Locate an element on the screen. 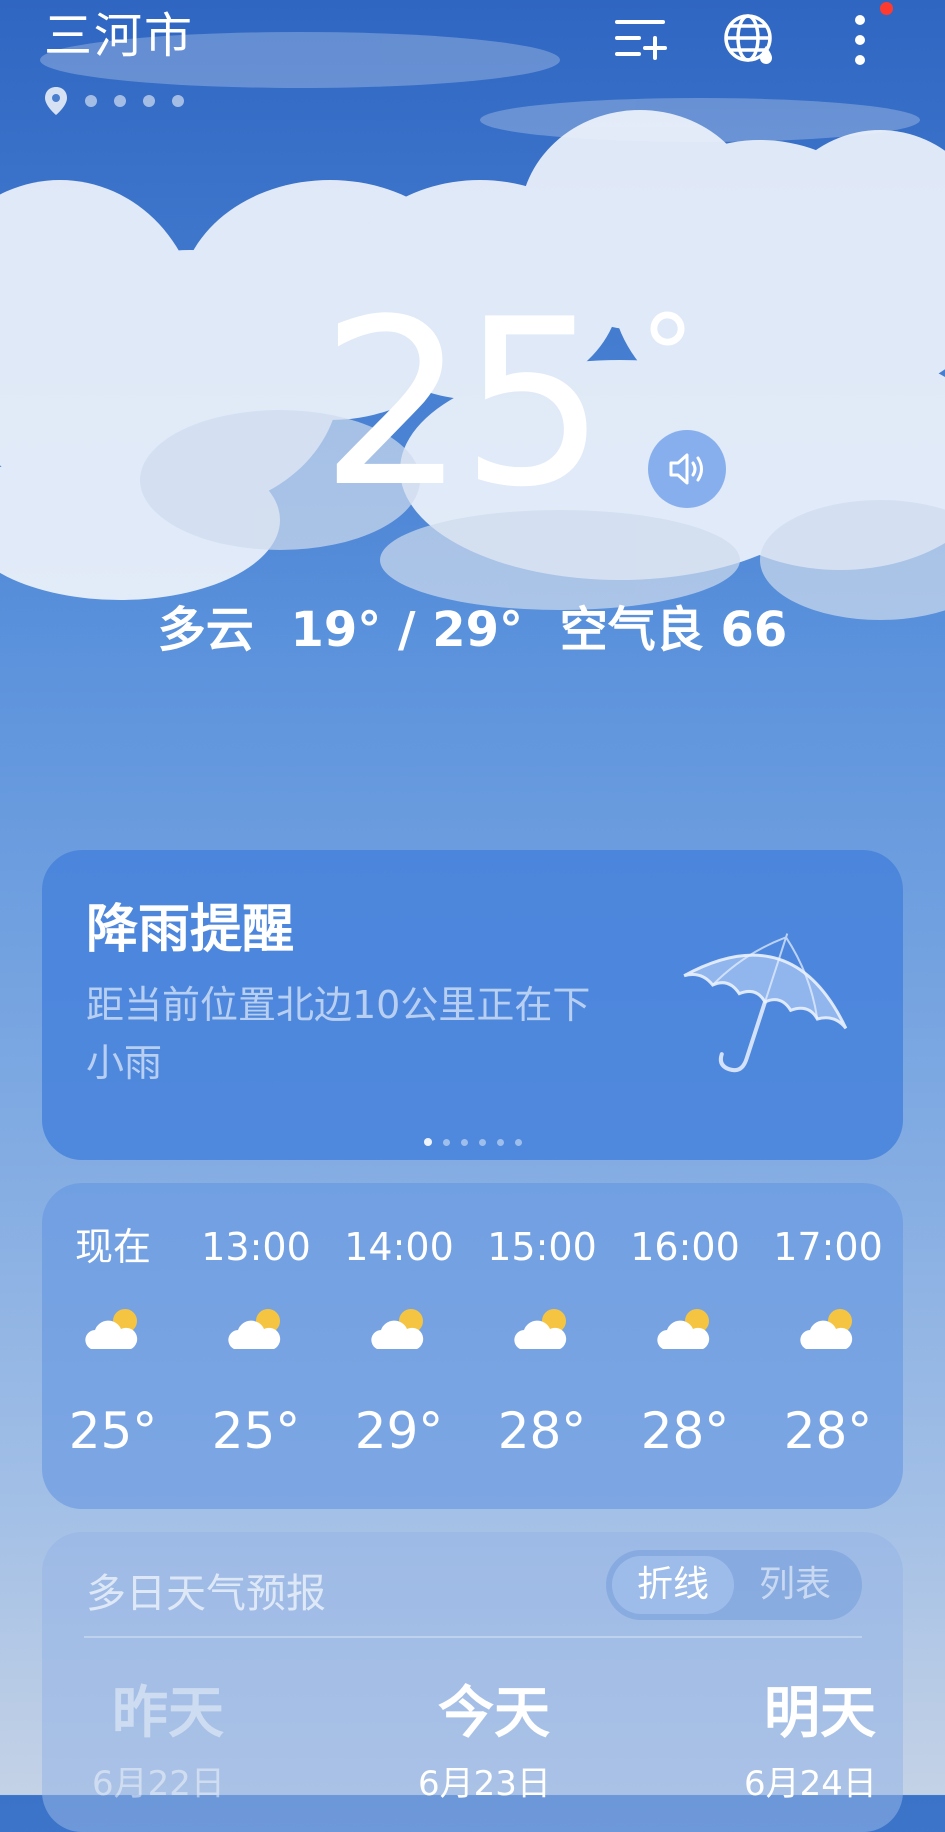  globe-button is located at coordinates (750, 40).